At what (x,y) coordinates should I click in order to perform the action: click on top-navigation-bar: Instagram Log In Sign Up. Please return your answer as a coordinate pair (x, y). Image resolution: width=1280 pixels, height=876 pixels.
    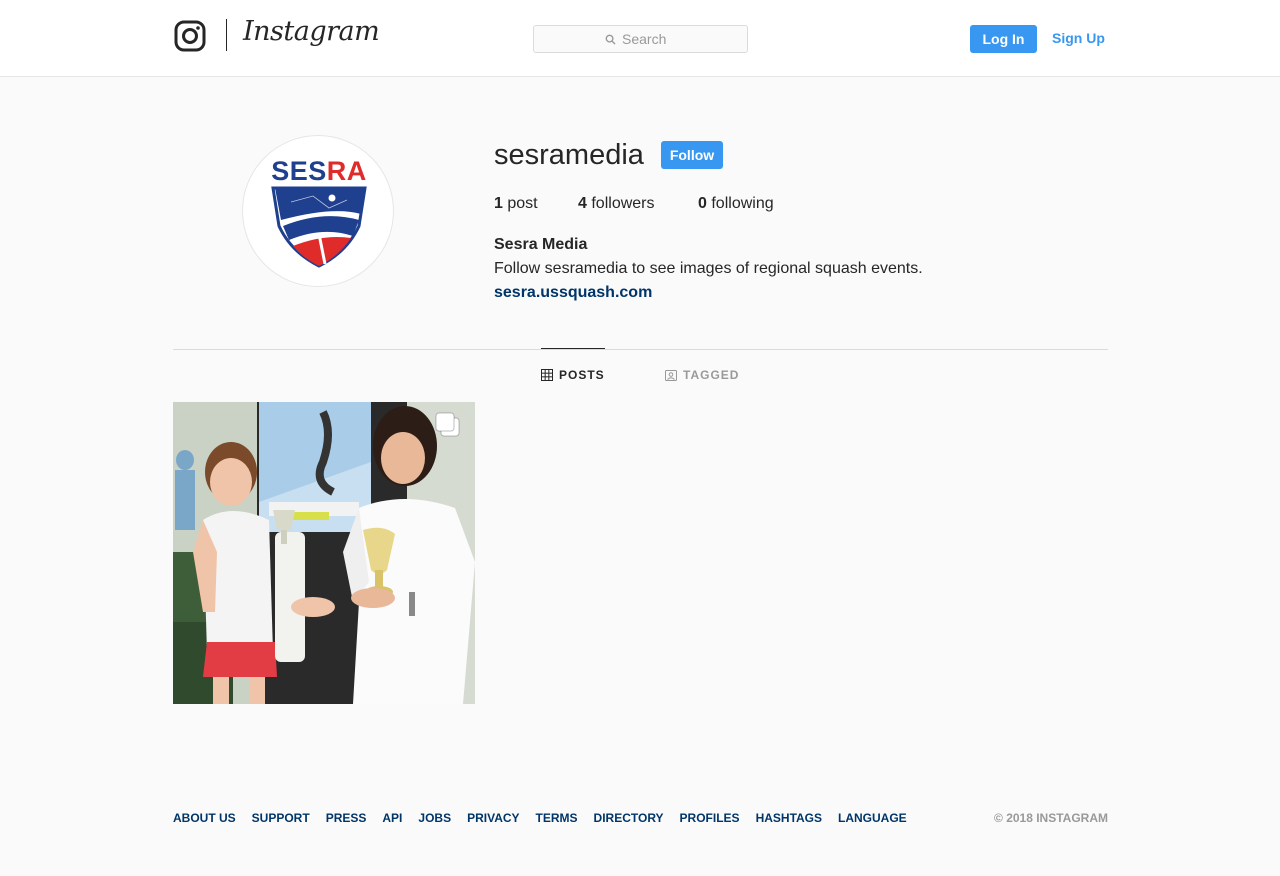
    Looking at the image, I should click on (640, 38).